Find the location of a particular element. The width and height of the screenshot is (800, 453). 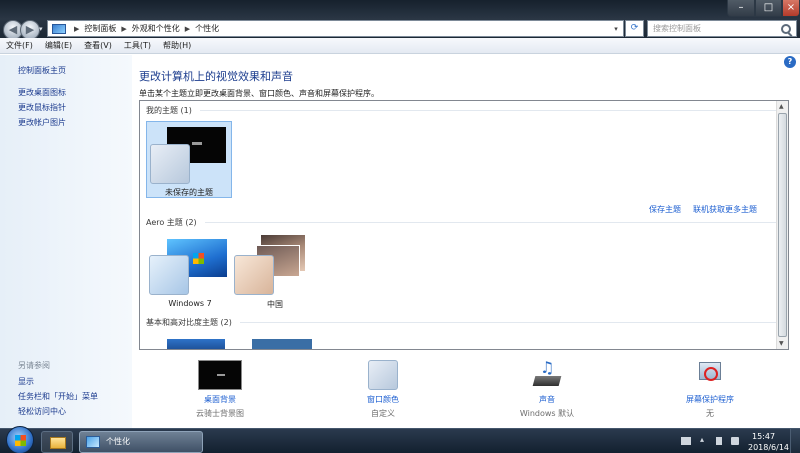

sidebar-link-mouse-pointer: 更改鼠标指针 is located at coordinates (42, 107).